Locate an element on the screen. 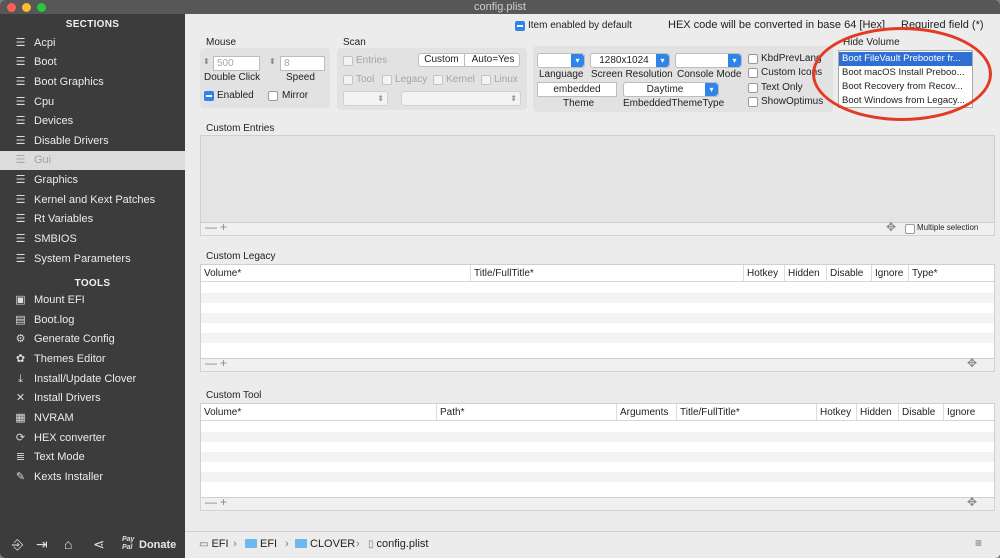 The height and width of the screenshot is (558, 1000). mouse-mirror-checkbox is located at coordinates (273, 96).